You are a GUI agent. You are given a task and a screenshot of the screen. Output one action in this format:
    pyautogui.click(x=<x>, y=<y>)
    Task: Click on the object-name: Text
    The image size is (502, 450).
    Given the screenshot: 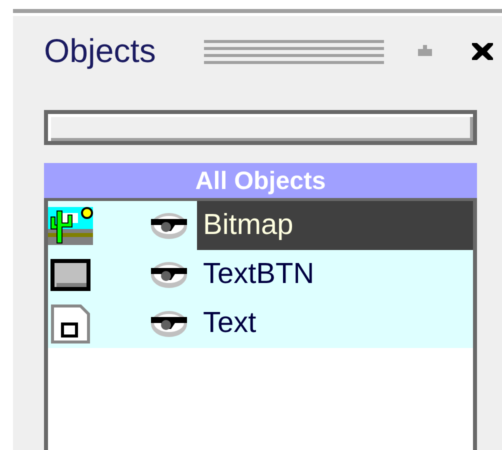 What is the action you would take?
    pyautogui.click(x=230, y=323)
    